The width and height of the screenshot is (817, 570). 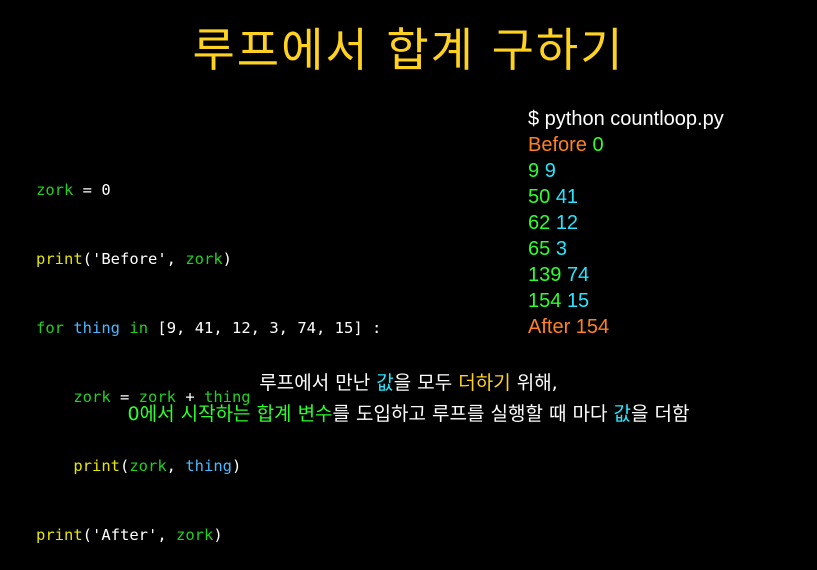 I want to click on output-zork: 62, so click(x=539, y=223).